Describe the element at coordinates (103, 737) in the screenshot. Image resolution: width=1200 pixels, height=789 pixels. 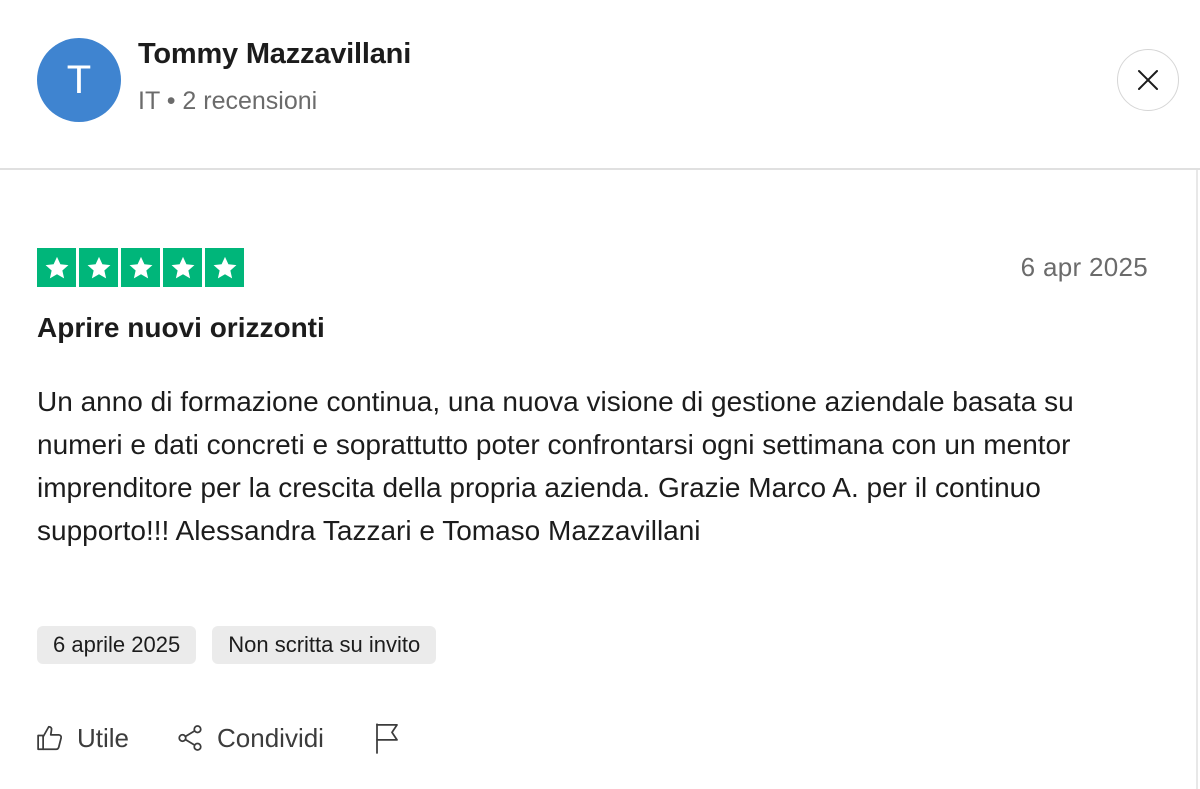
I see `useful-label: Utile` at that location.